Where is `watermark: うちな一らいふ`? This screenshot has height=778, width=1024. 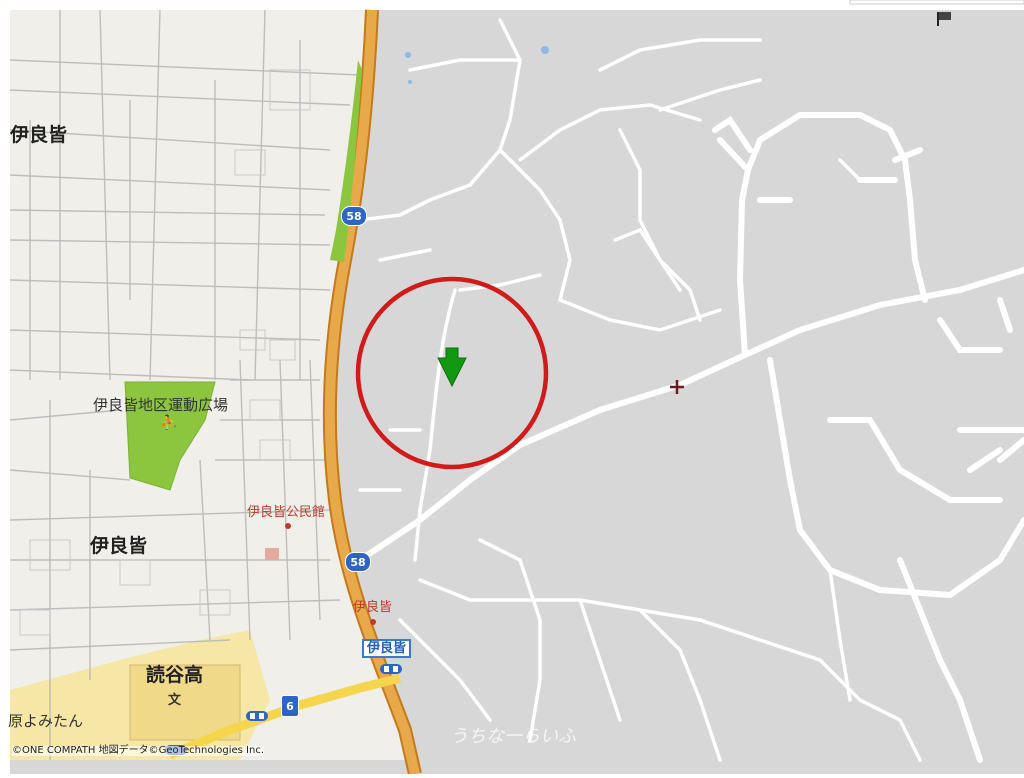 watermark: うちな一らいふ is located at coordinates (513, 736).